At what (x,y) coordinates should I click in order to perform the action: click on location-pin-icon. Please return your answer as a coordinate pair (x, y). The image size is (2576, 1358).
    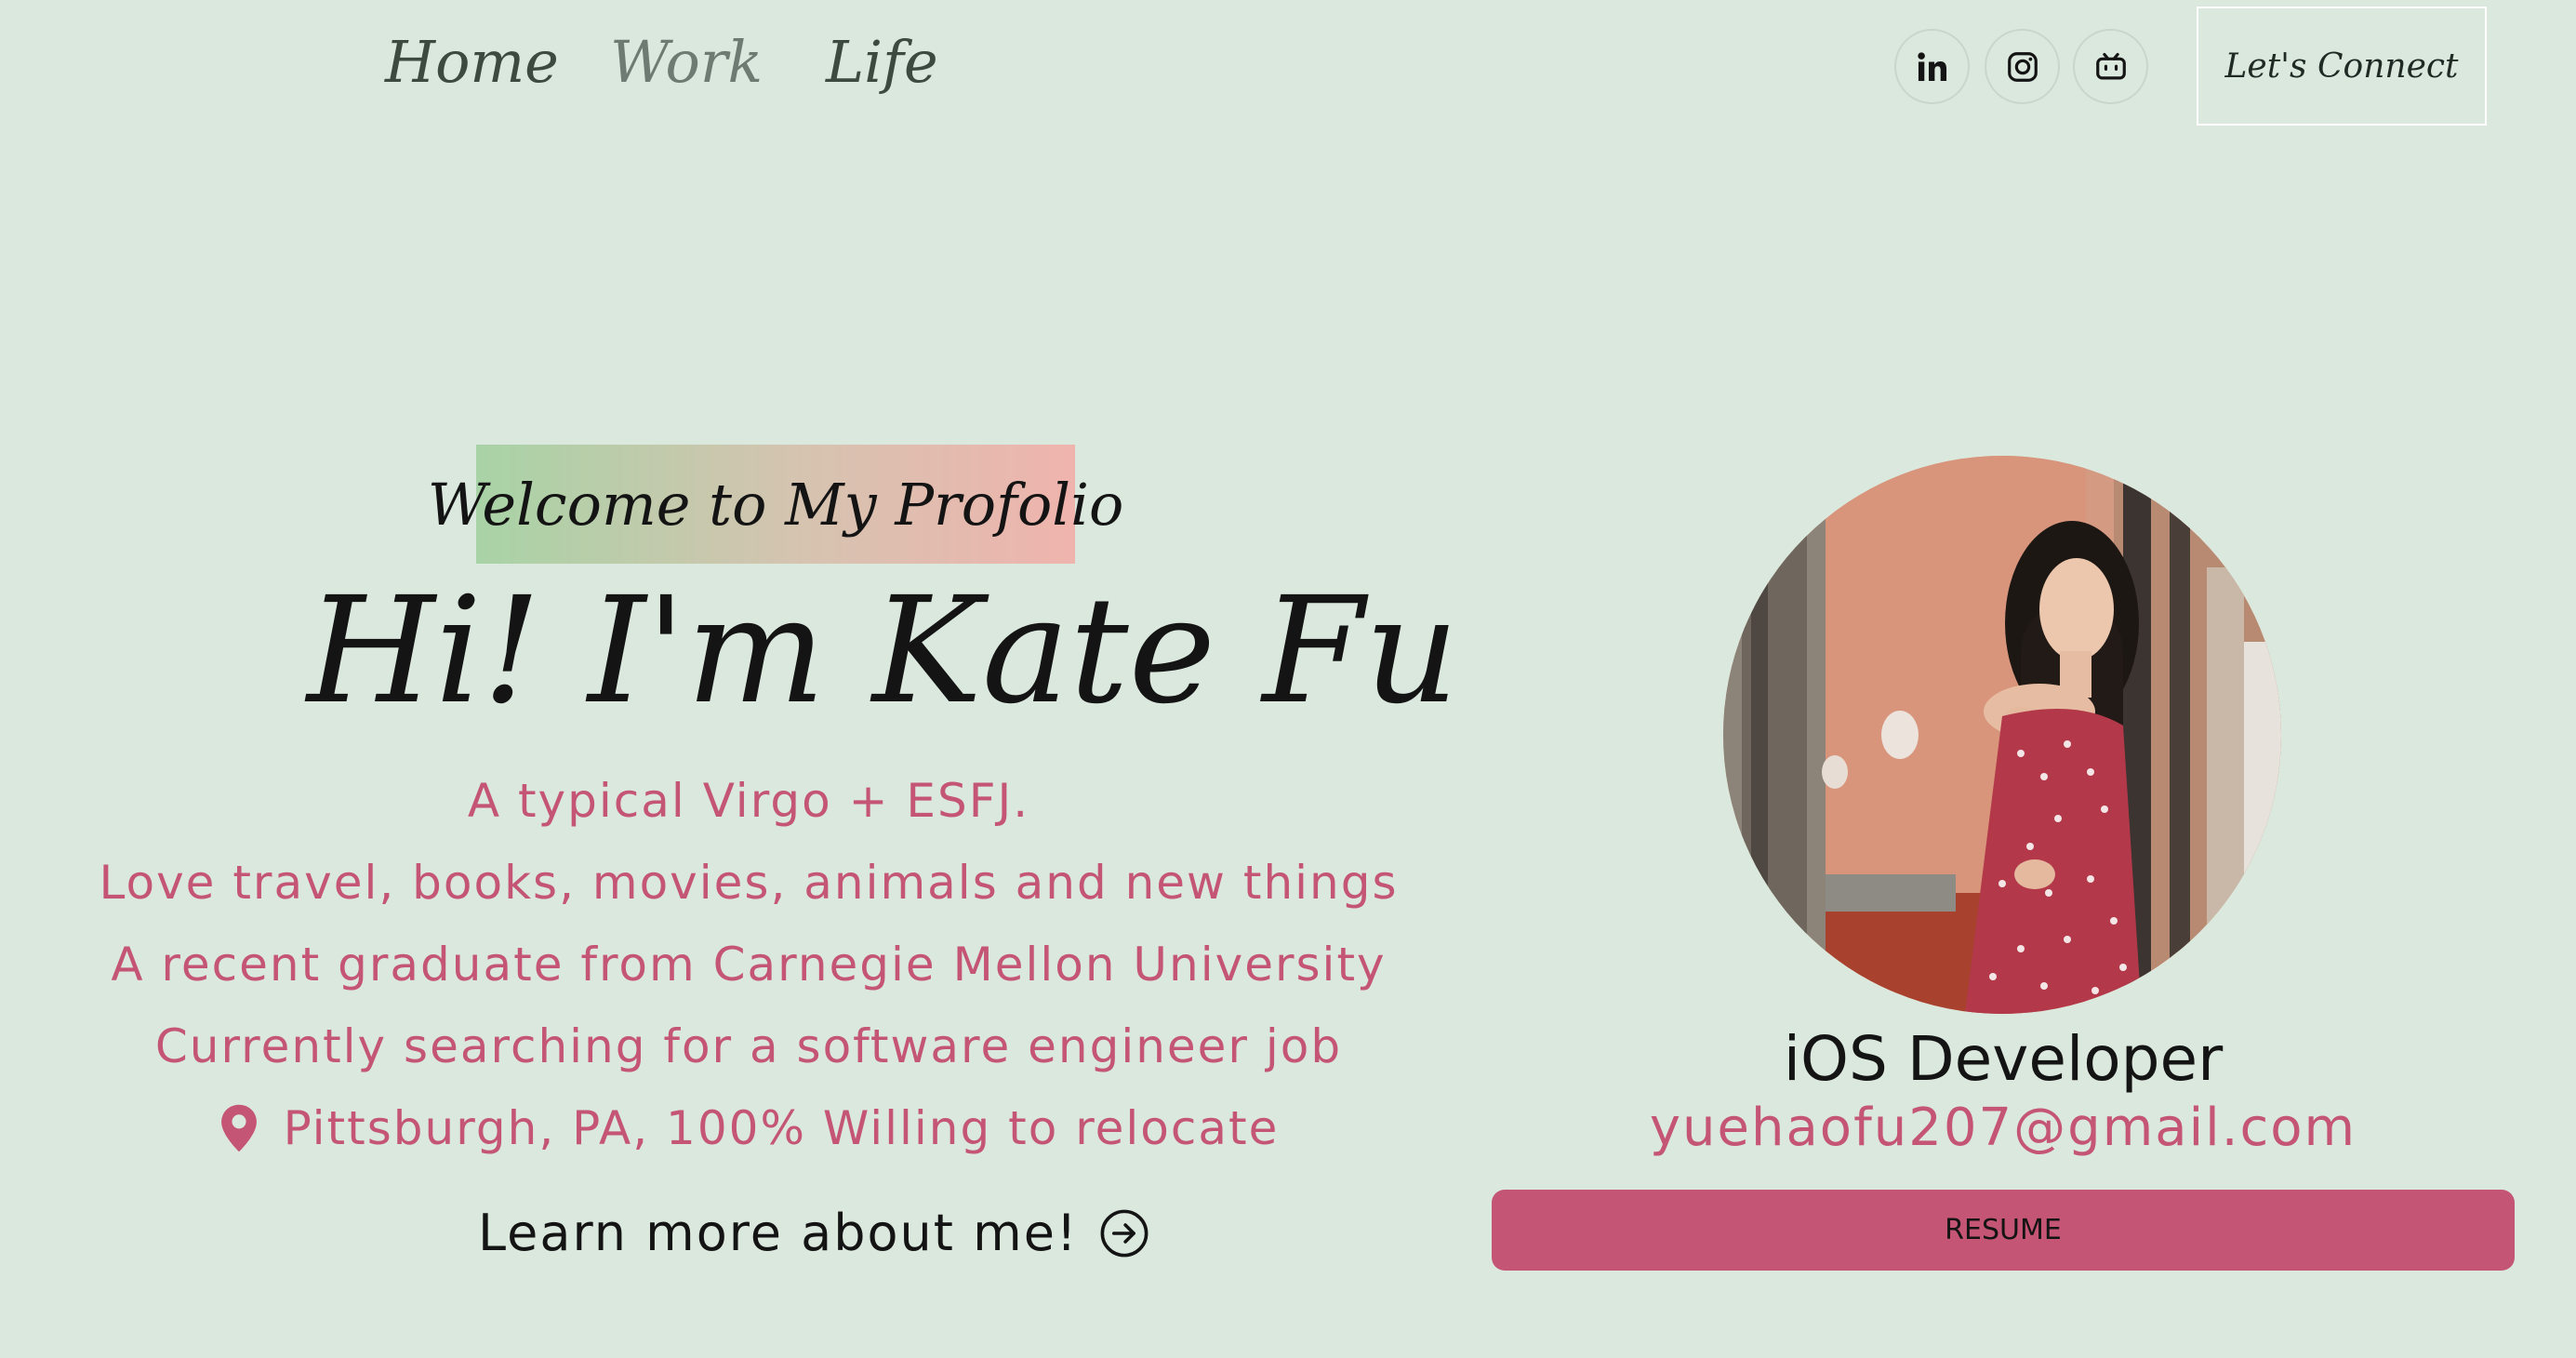
    Looking at the image, I should click on (239, 1128).